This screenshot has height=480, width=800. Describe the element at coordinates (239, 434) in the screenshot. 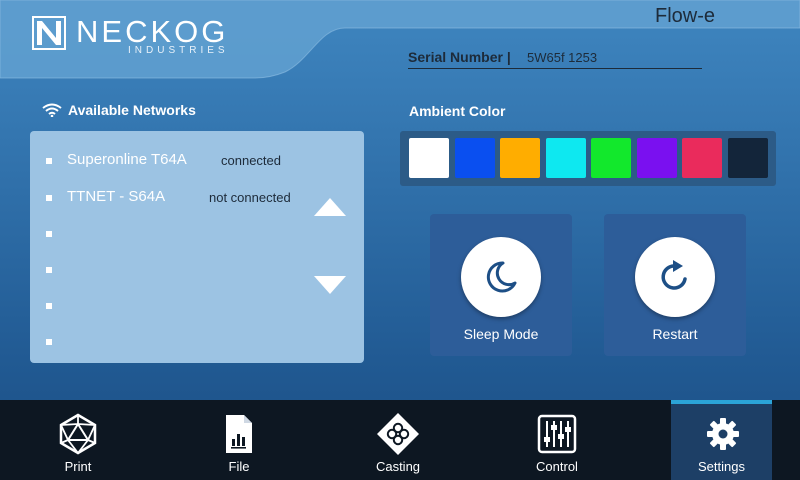

I see `file-chart-icon` at that location.